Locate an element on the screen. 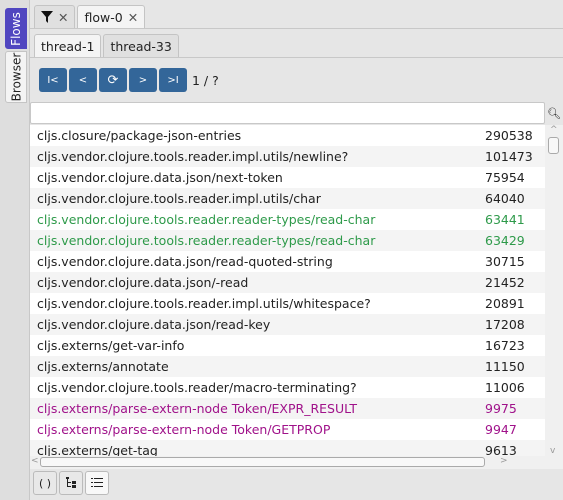 This screenshot has height=500, width=563. tree-icon is located at coordinates (70, 482).